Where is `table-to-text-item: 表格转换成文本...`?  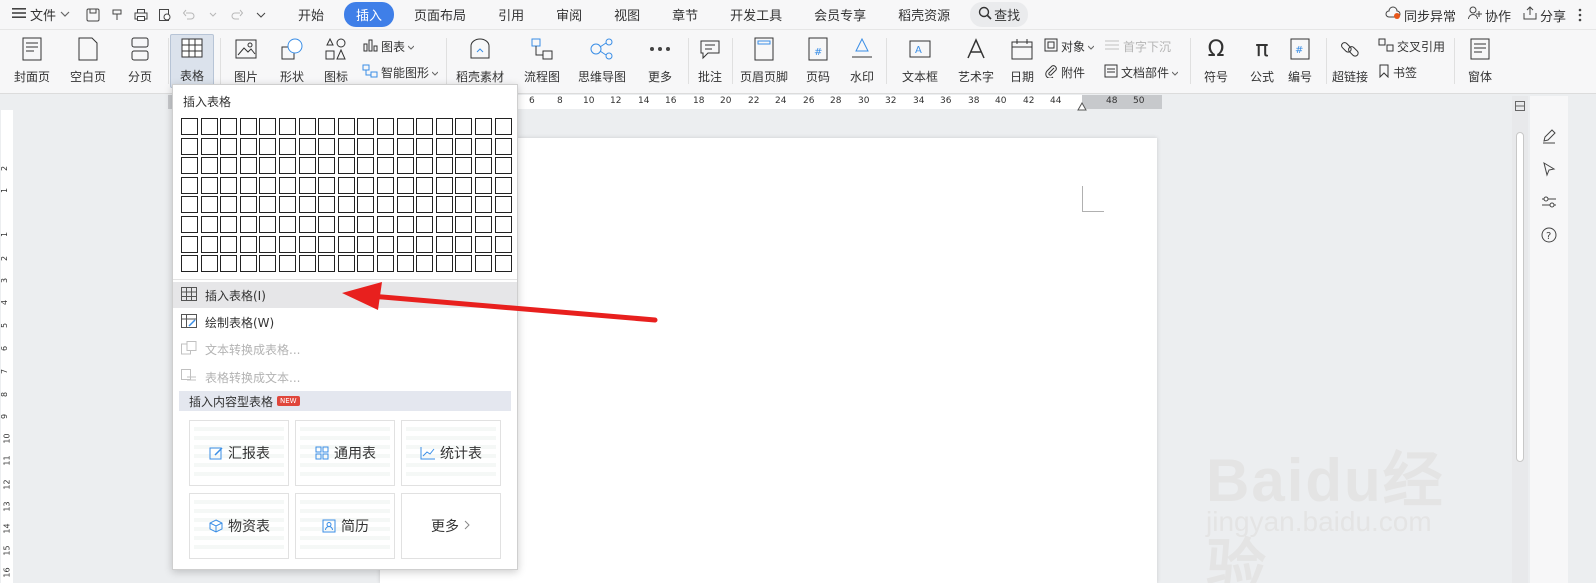 table-to-text-item: 表格转换成文本... is located at coordinates (345, 377).